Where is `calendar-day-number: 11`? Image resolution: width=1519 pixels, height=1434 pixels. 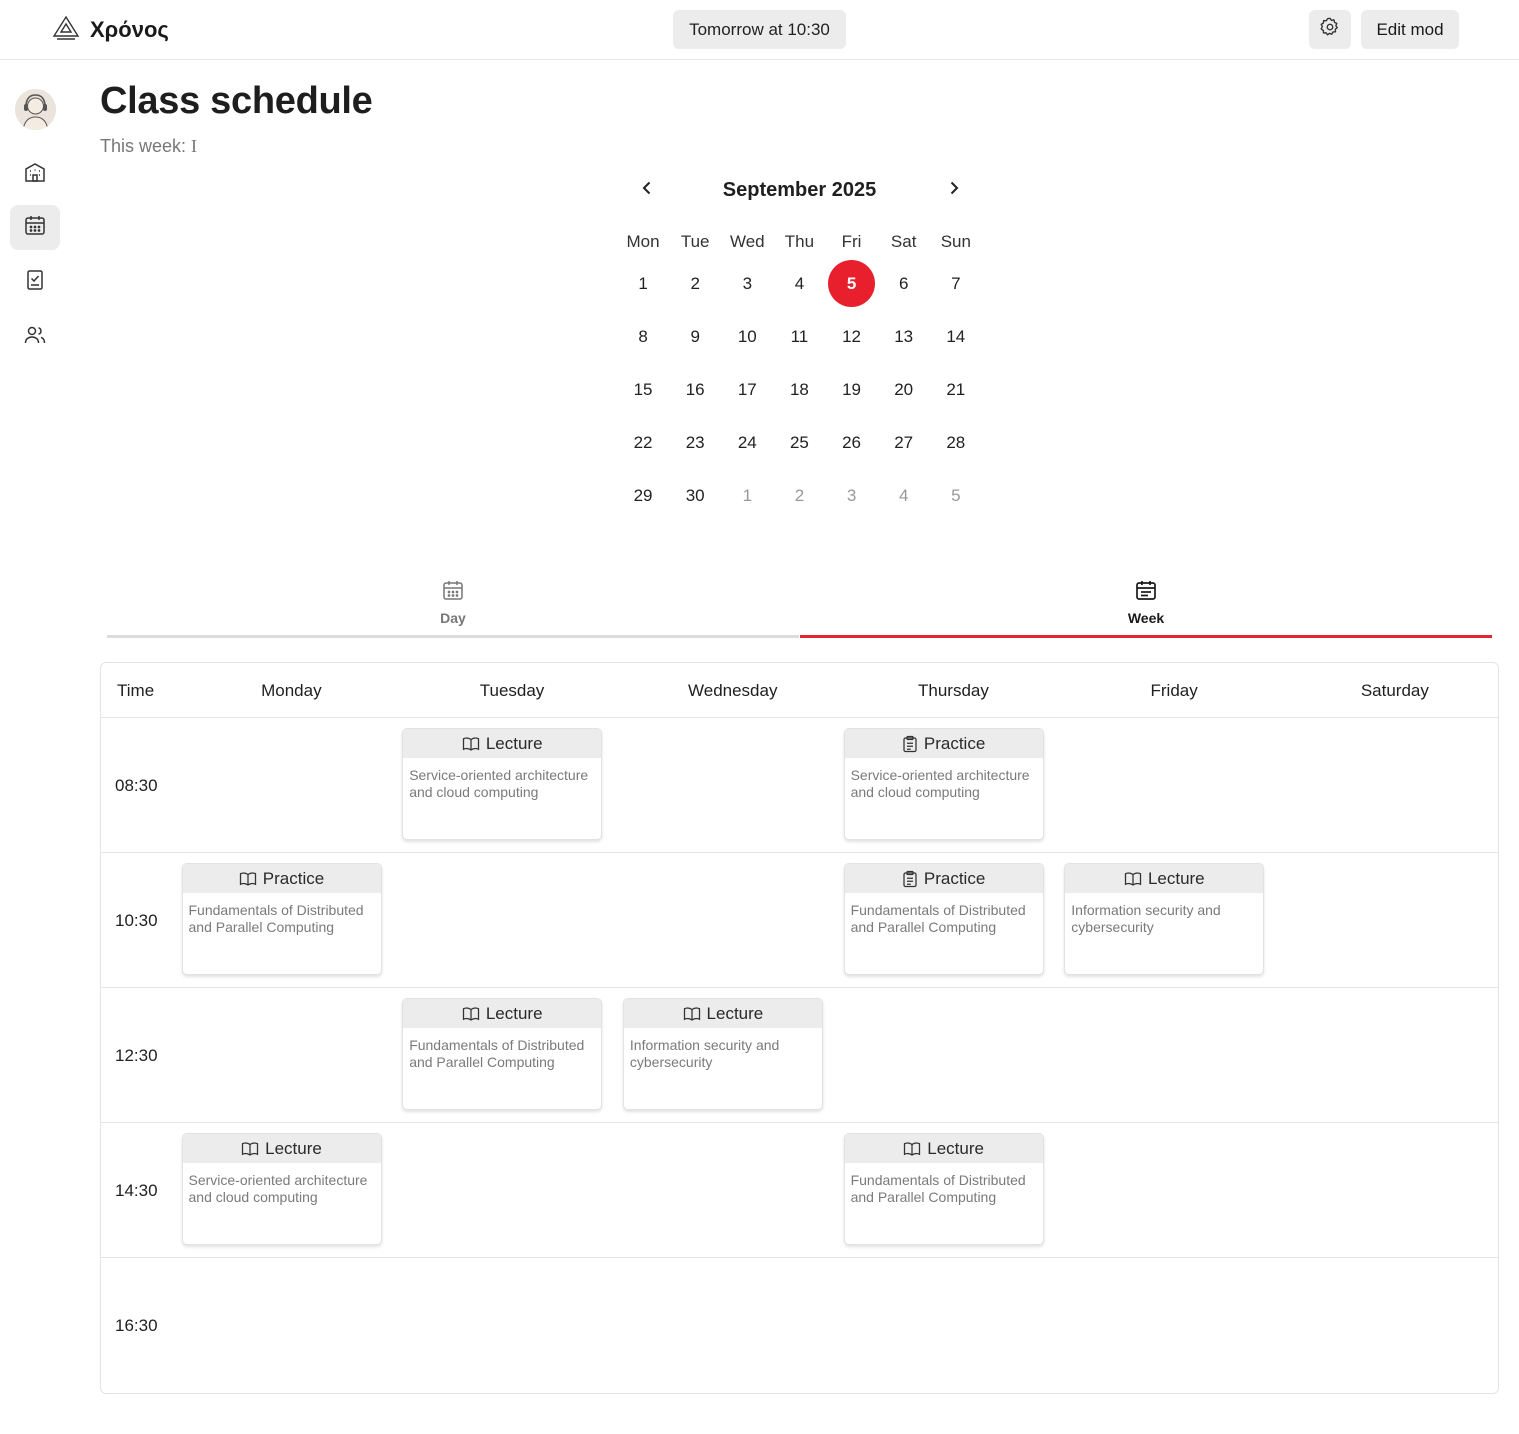 calendar-day-number: 11 is located at coordinates (799, 336).